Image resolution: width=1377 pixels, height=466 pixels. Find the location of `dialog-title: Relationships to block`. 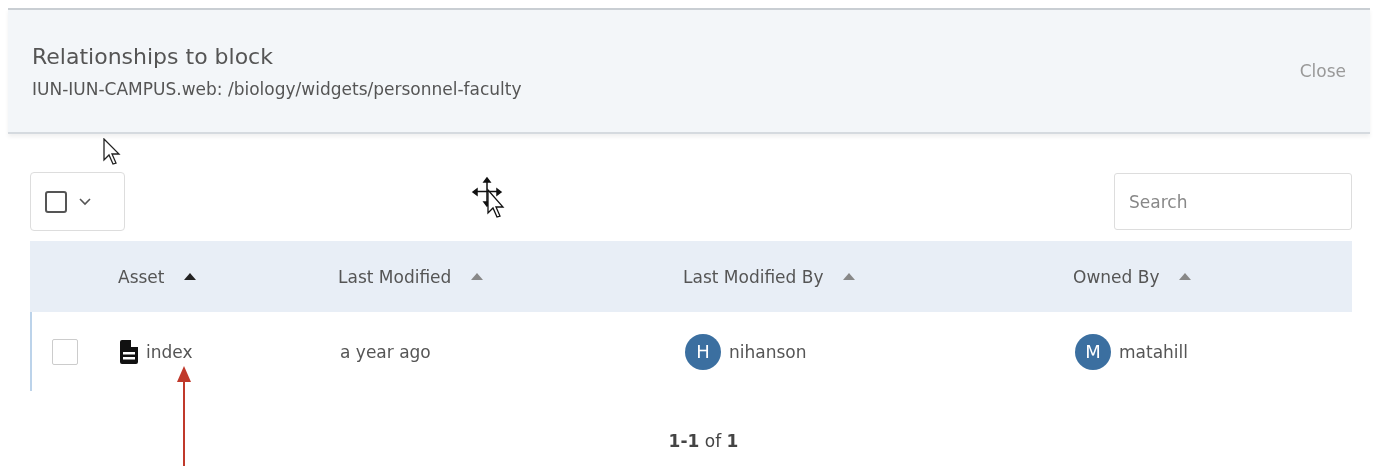

dialog-title: Relationships to block is located at coordinates (153, 56).